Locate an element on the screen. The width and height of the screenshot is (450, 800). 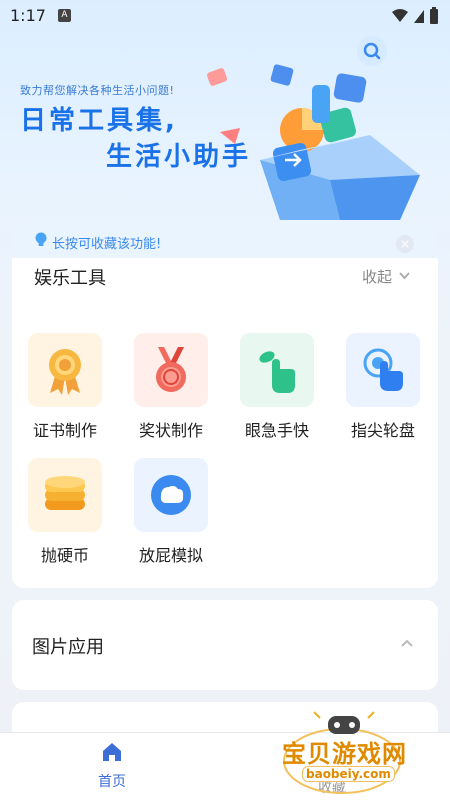
bubble-icon is located at coordinates (171, 495).